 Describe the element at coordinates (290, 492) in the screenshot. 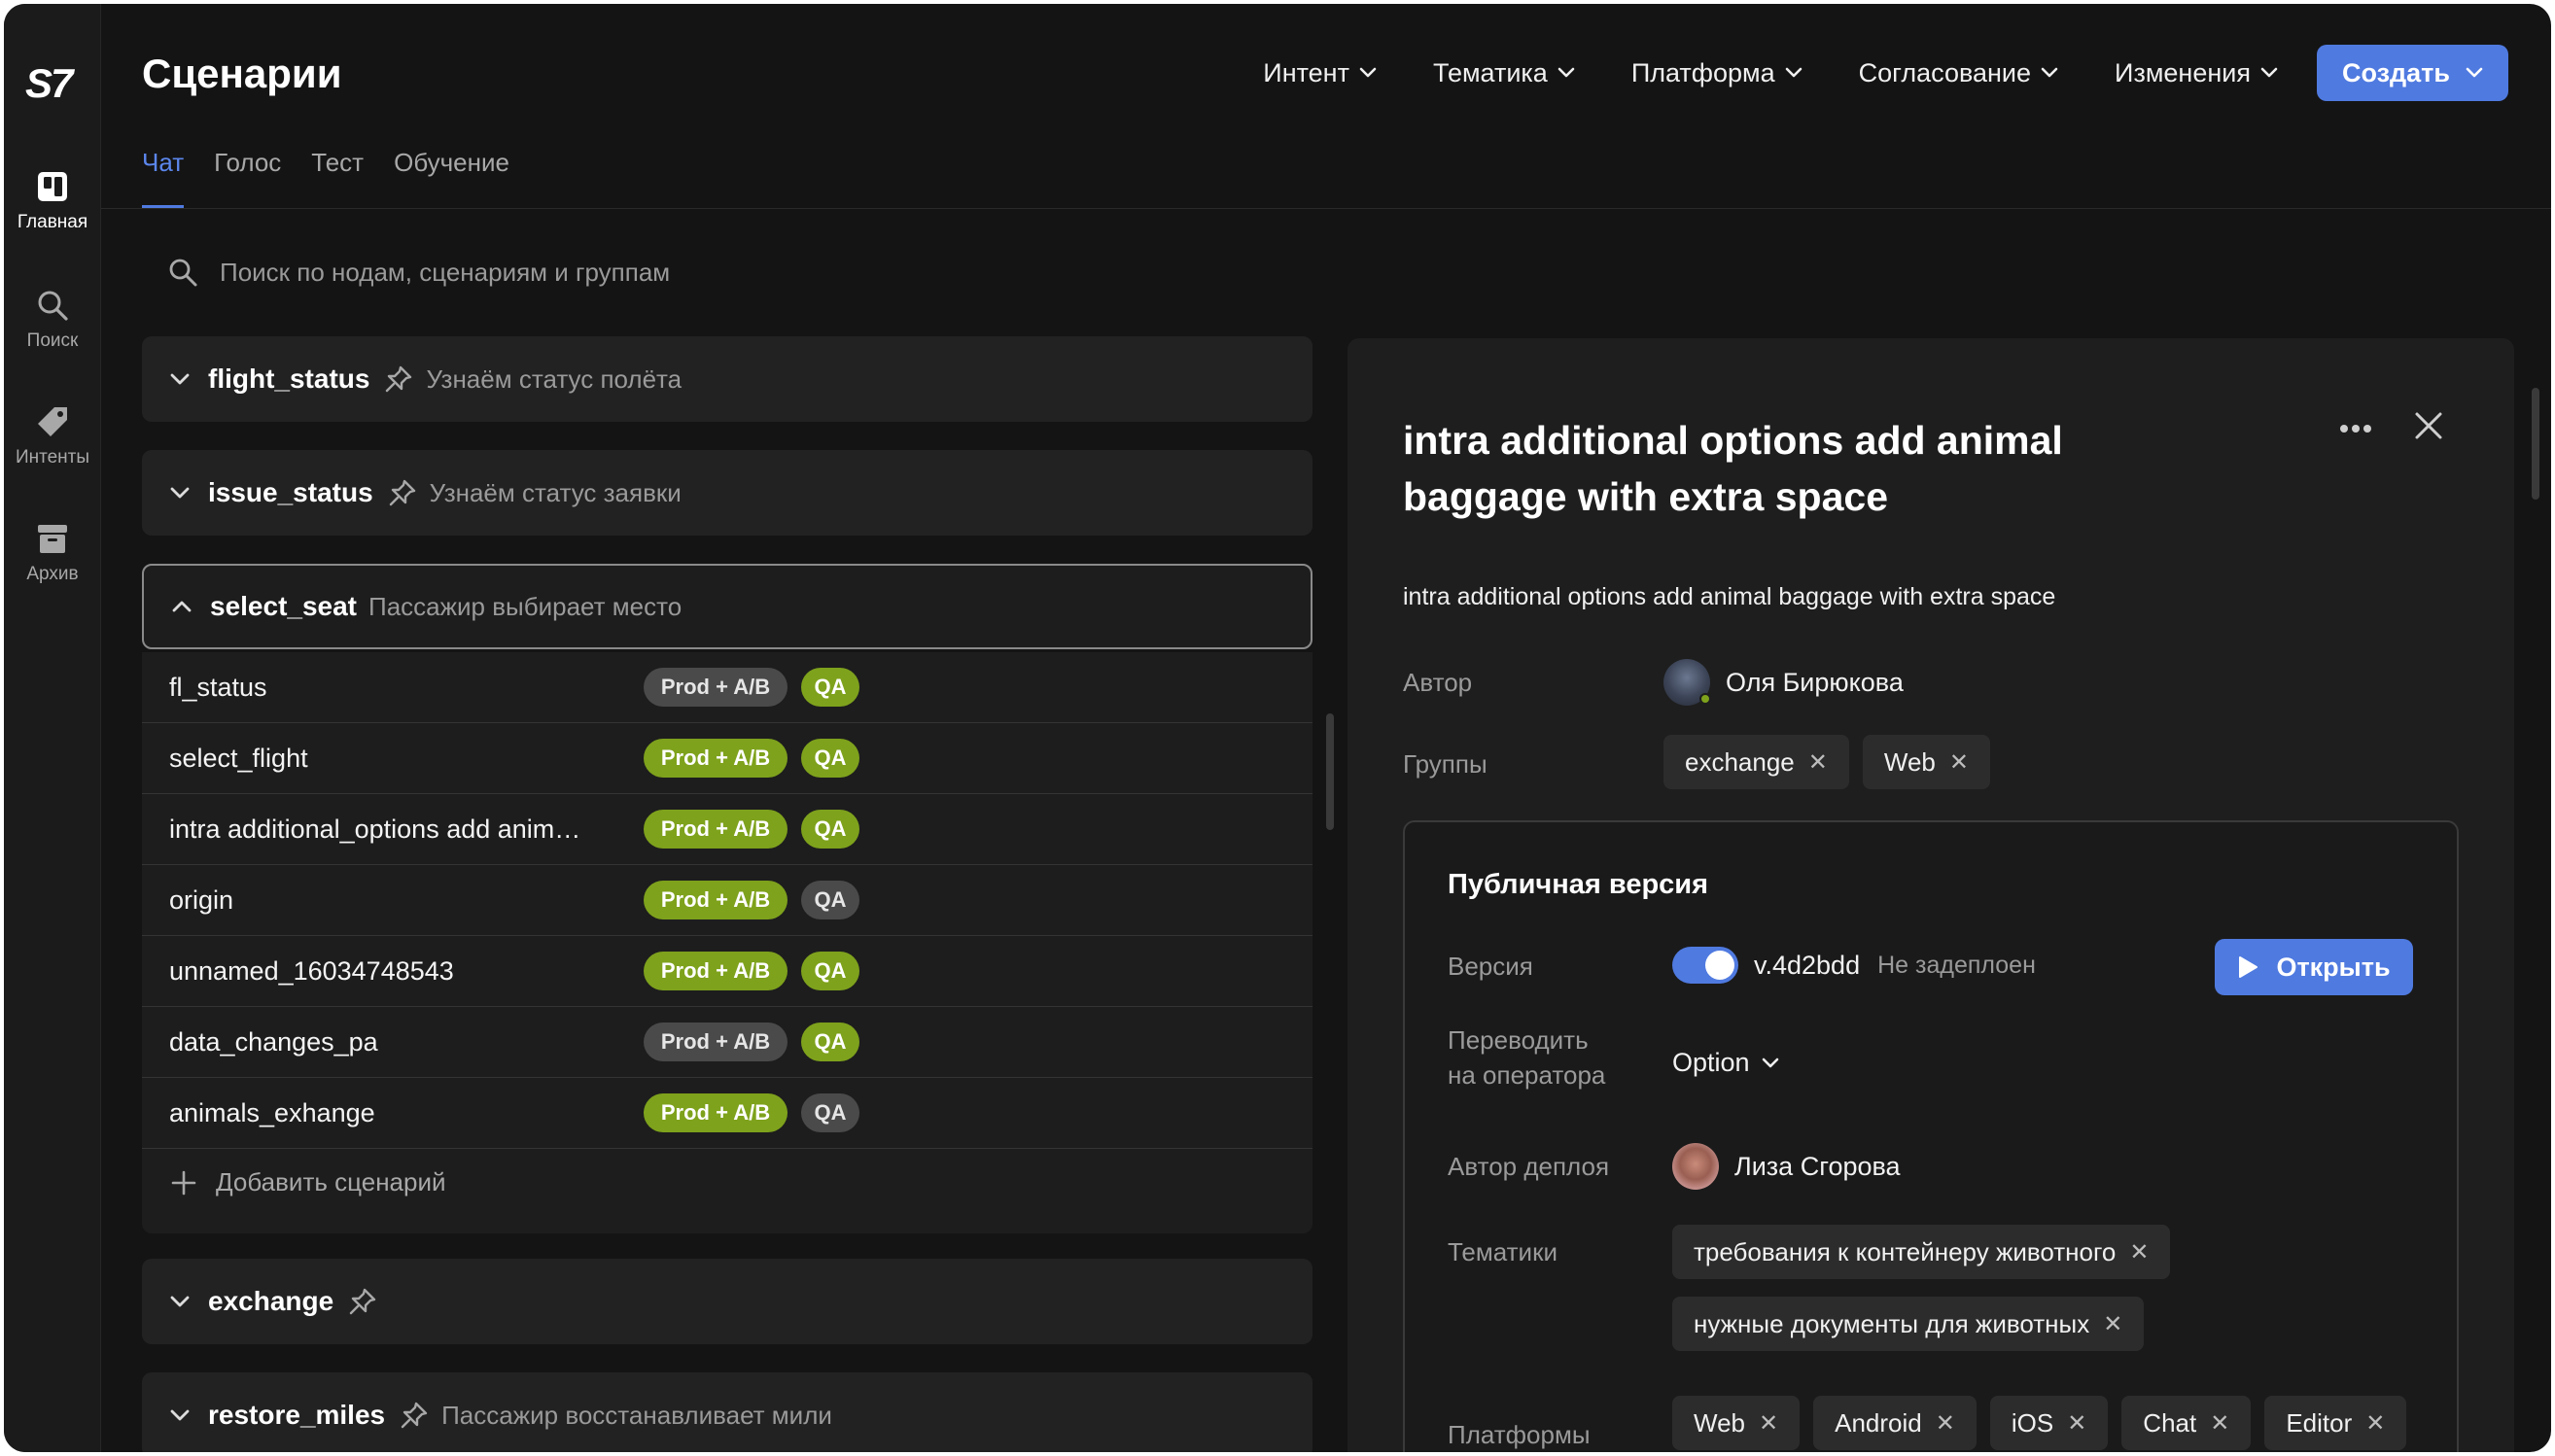

I see `group-name: issue_status` at that location.